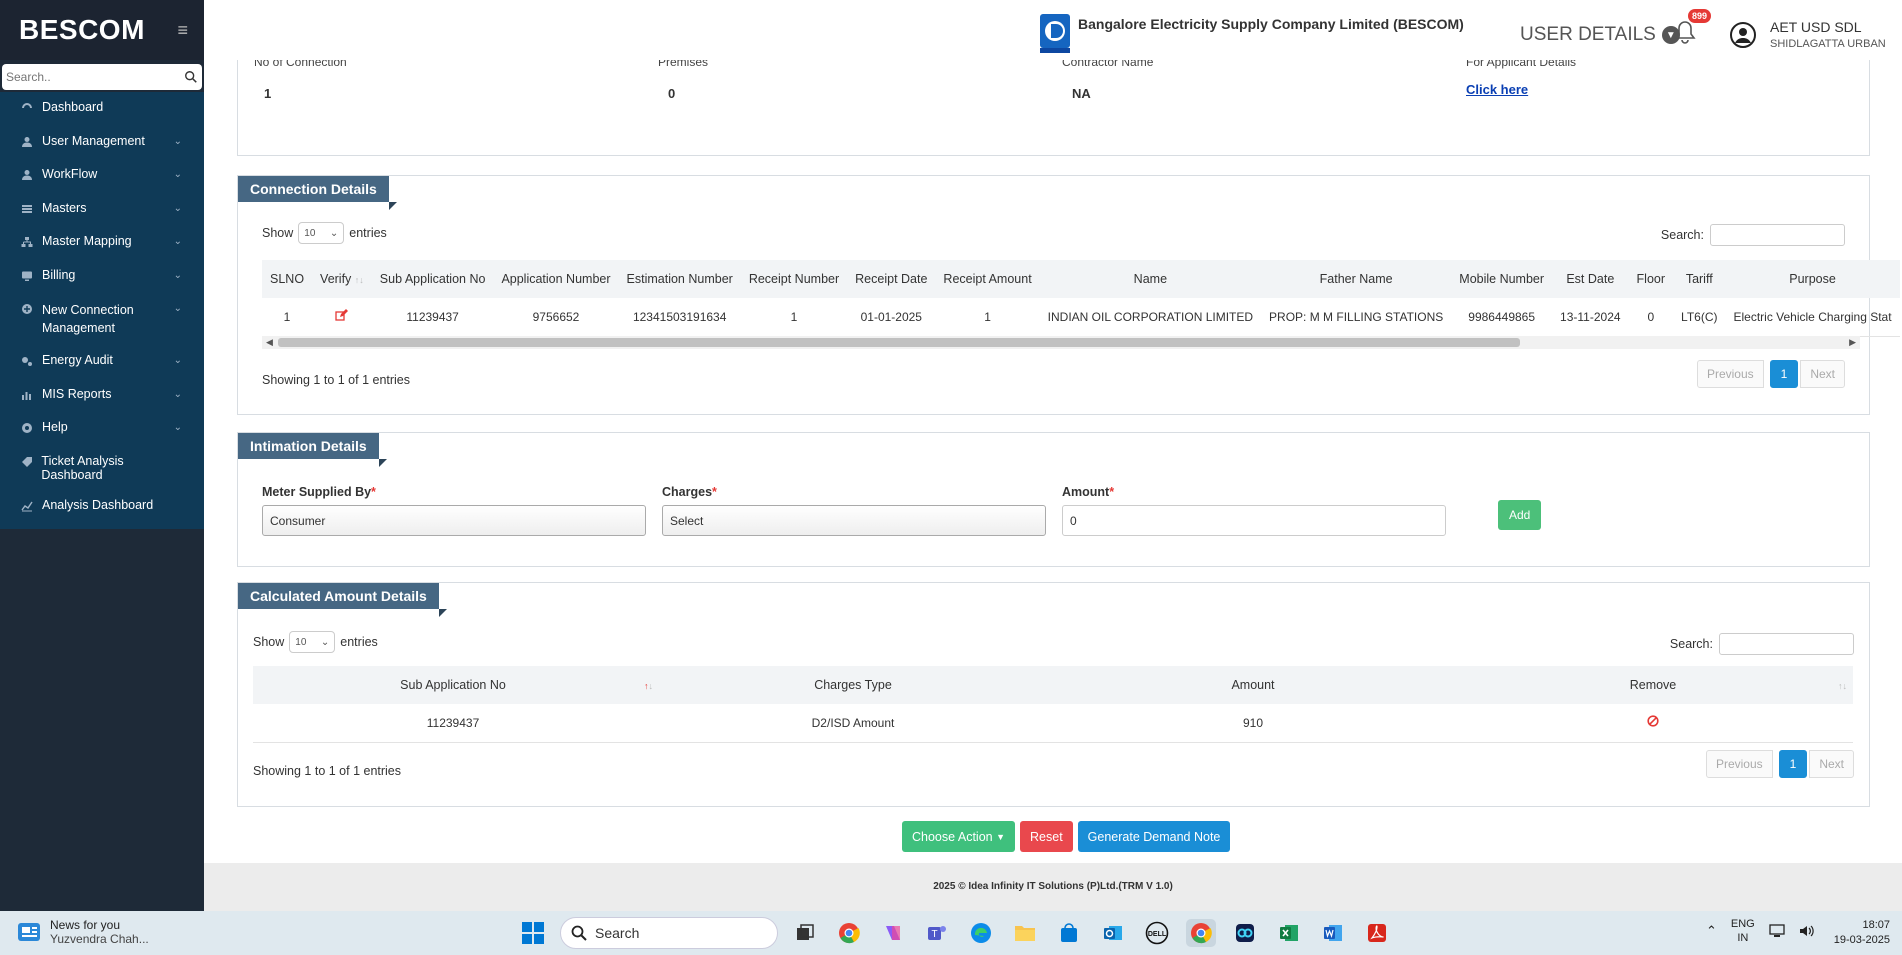 The height and width of the screenshot is (955, 1902). I want to click on store-icon, so click(1069, 933).